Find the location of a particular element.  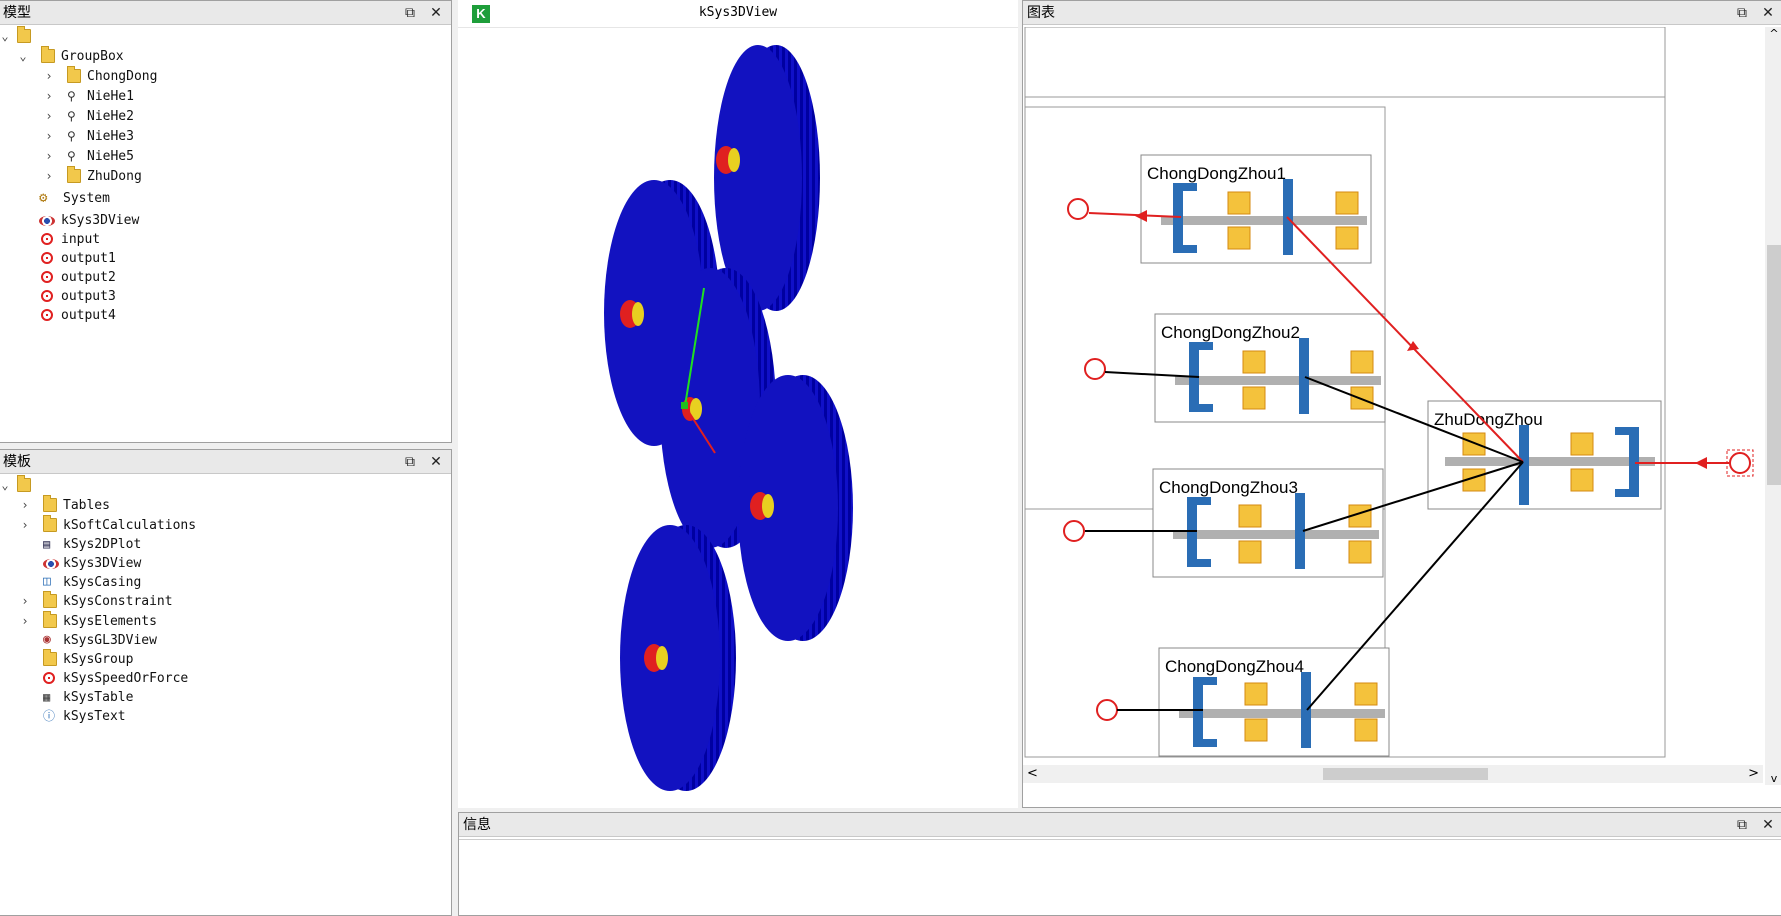

model-panel-title: 模型 is located at coordinates (17, 13).